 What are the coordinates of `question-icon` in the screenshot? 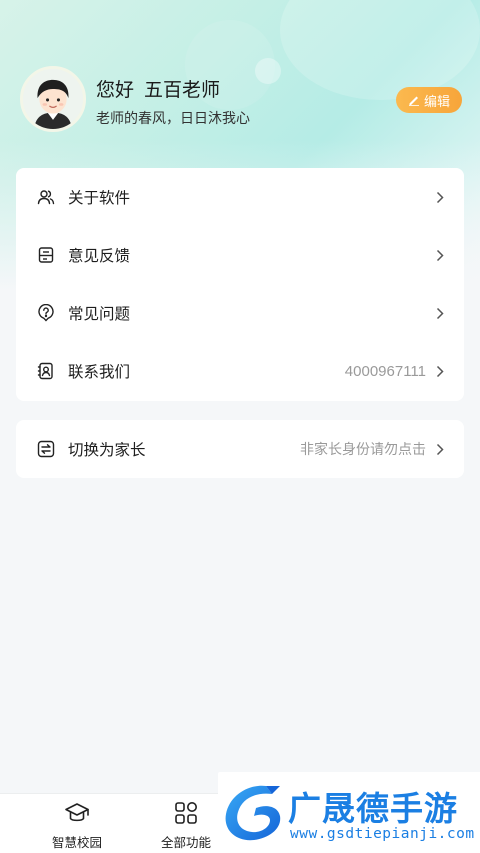 It's located at (46, 313).